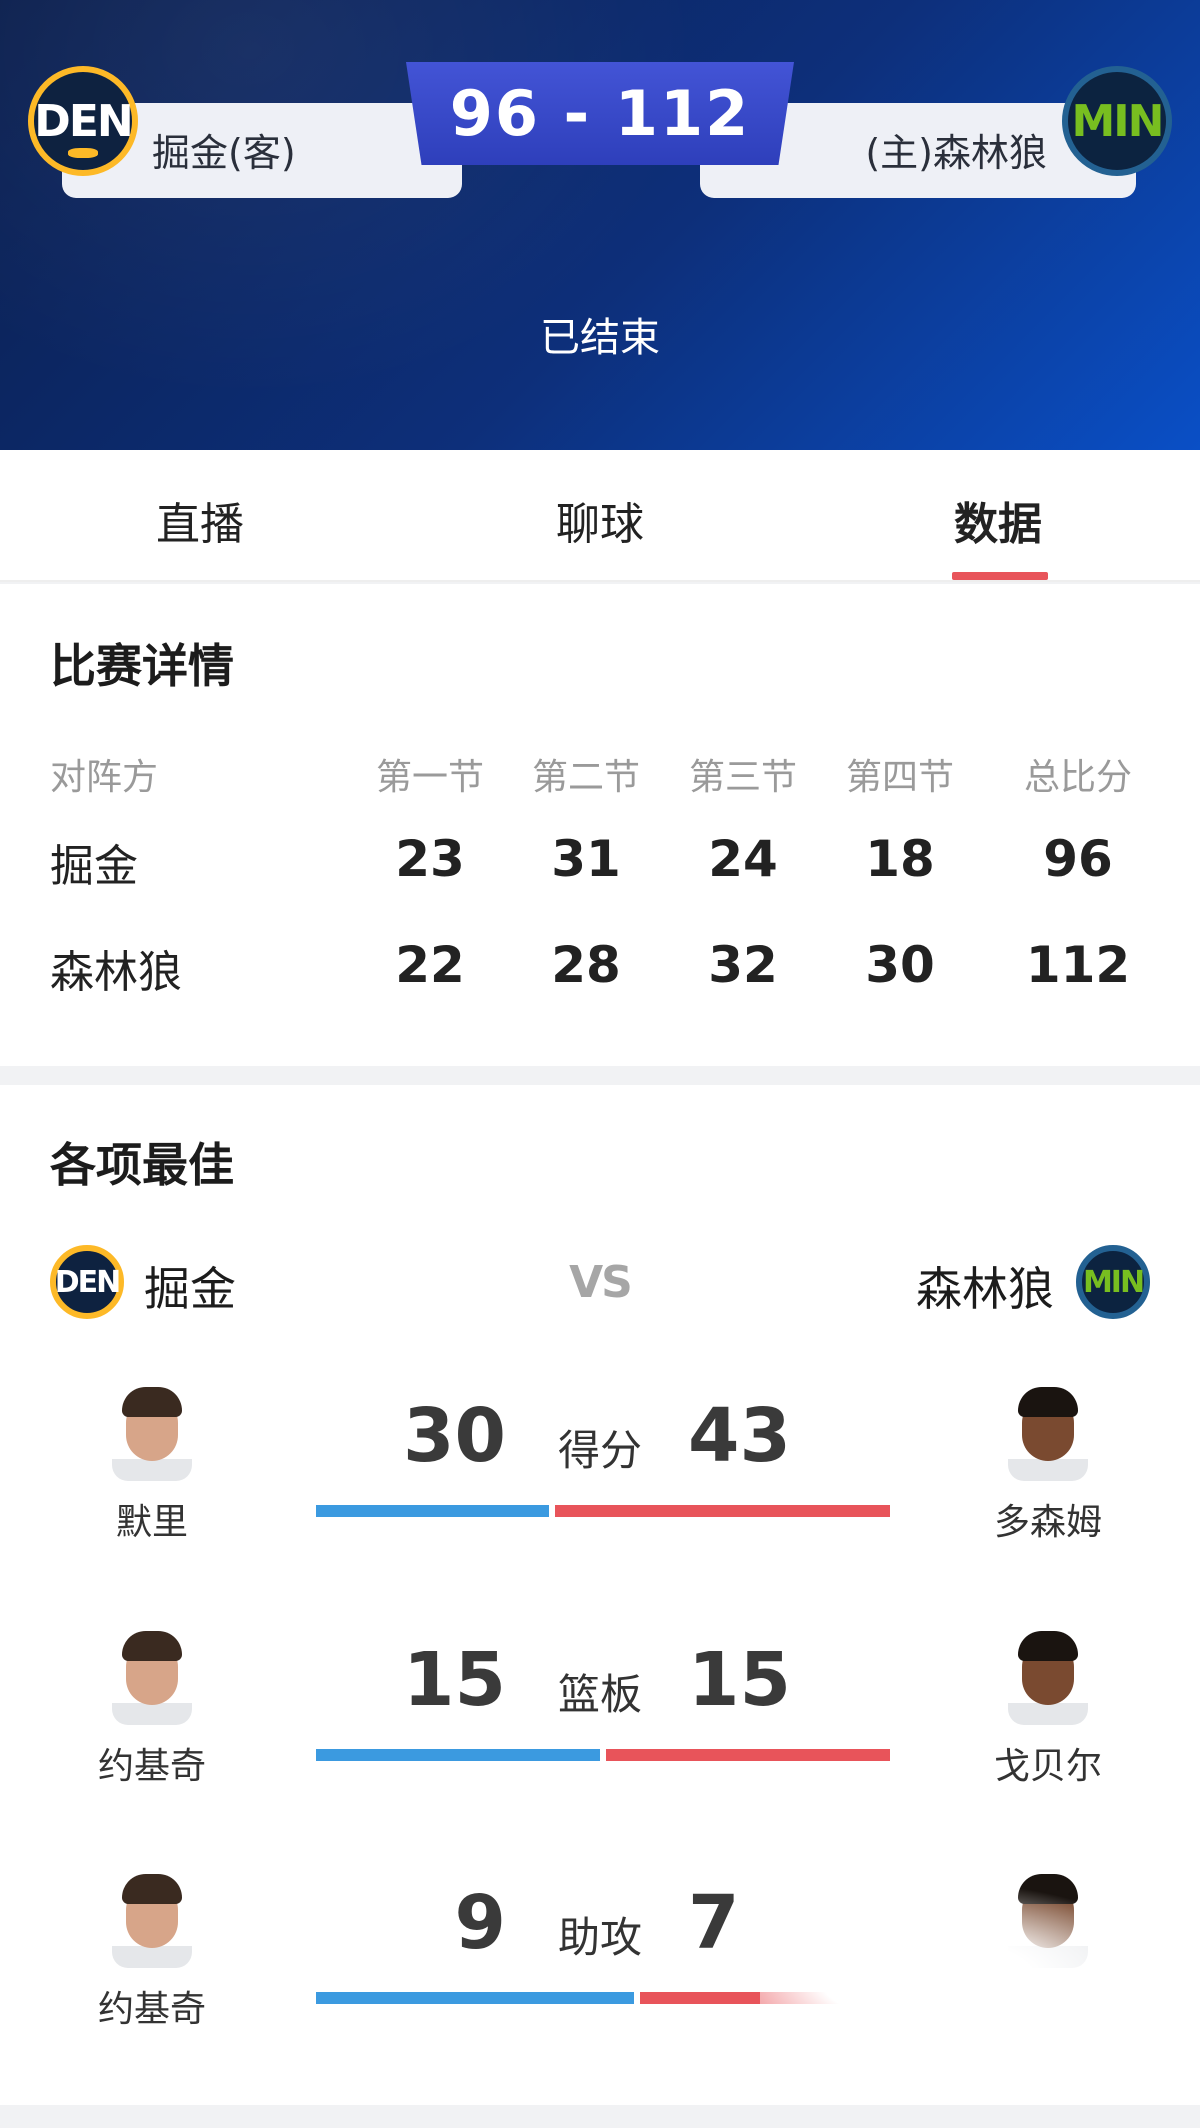  What do you see at coordinates (94, 866) in the screenshot?
I see `team-cell: 掘金` at bounding box center [94, 866].